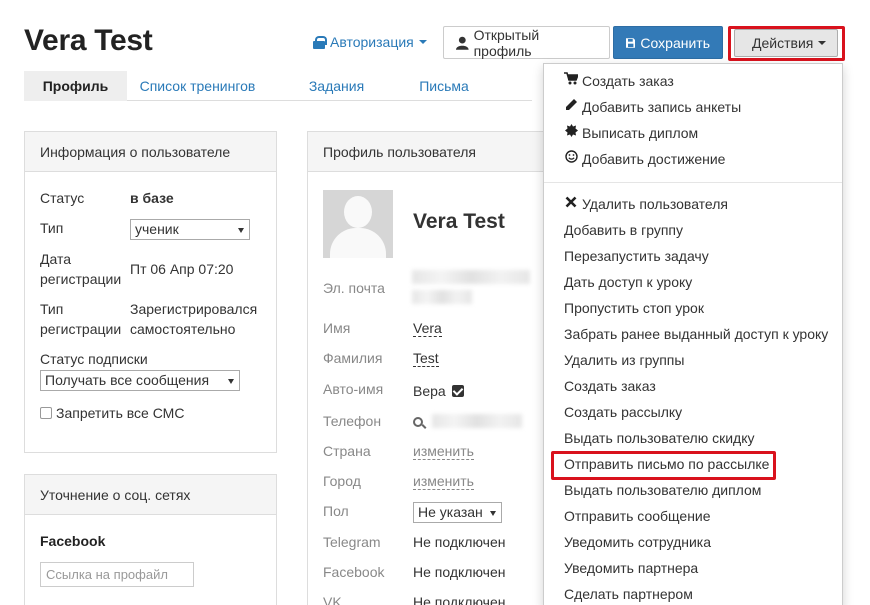 The height and width of the screenshot is (605, 870). What do you see at coordinates (197, 86) in the screenshot?
I see `tab-trainings: Список тренингов` at bounding box center [197, 86].